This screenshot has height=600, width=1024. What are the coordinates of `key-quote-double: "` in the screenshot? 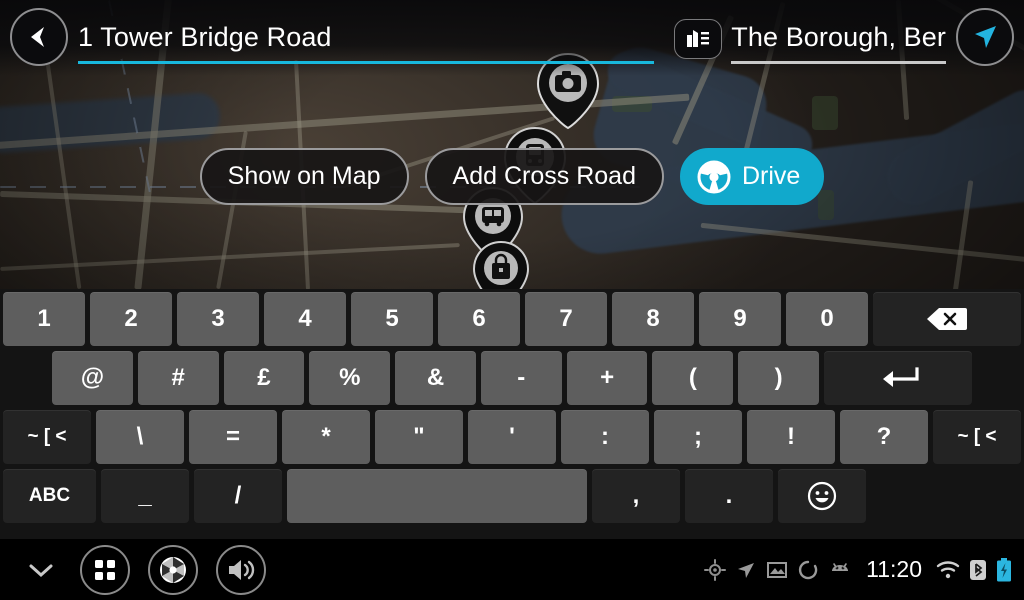 It's located at (419, 437).